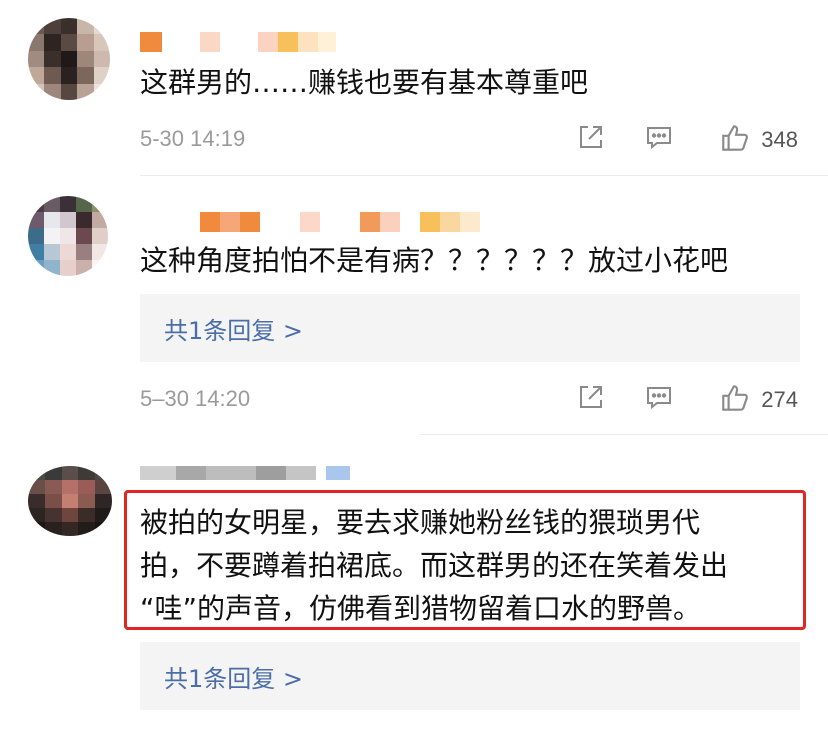 This screenshot has height=730, width=828. What do you see at coordinates (469, 139) in the screenshot?
I see `comment-meta: 5-30 14:19 348` at bounding box center [469, 139].